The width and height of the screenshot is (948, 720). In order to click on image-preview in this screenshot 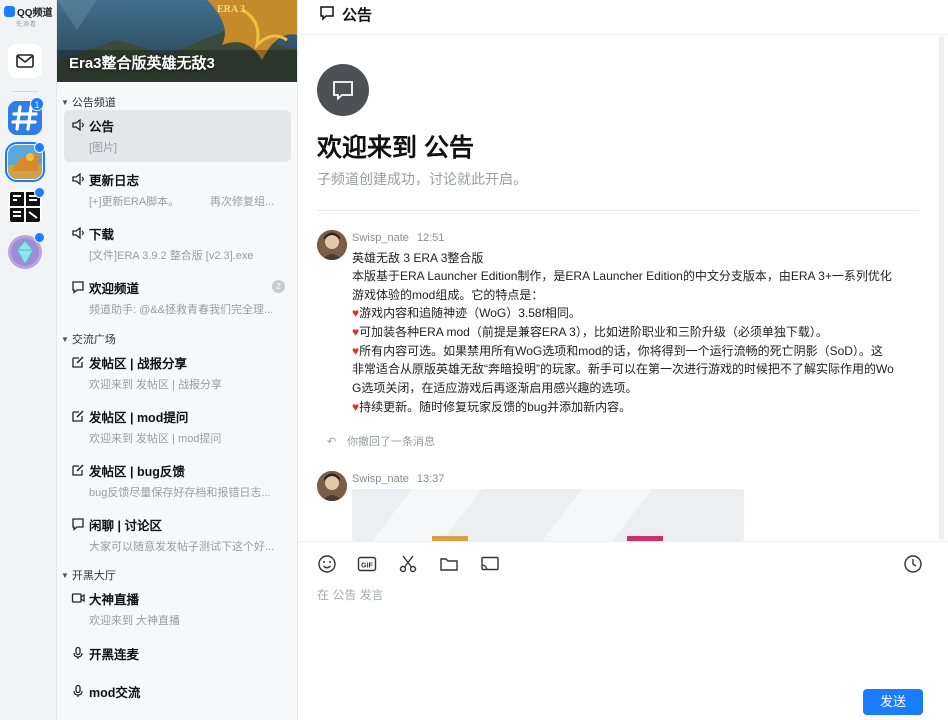, I will do `click(548, 515)`.